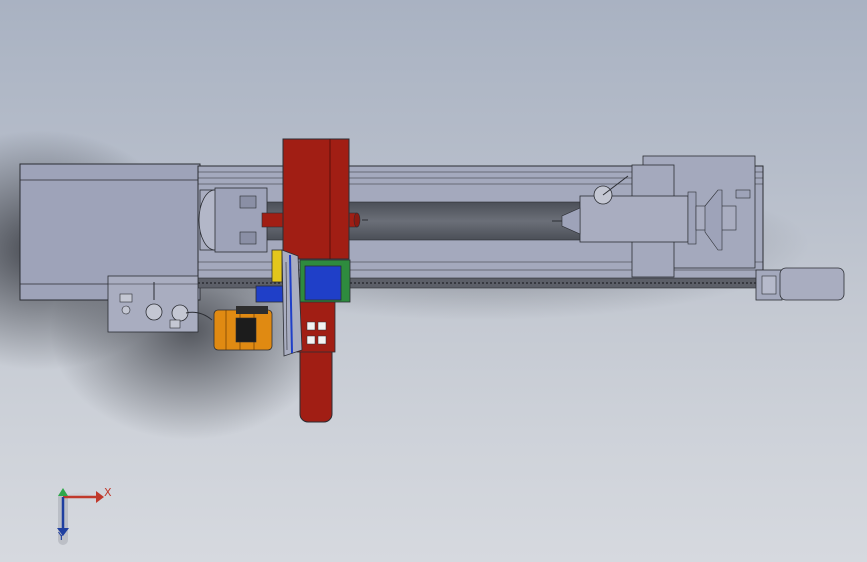  I want to click on drive-motor, so click(243, 328).